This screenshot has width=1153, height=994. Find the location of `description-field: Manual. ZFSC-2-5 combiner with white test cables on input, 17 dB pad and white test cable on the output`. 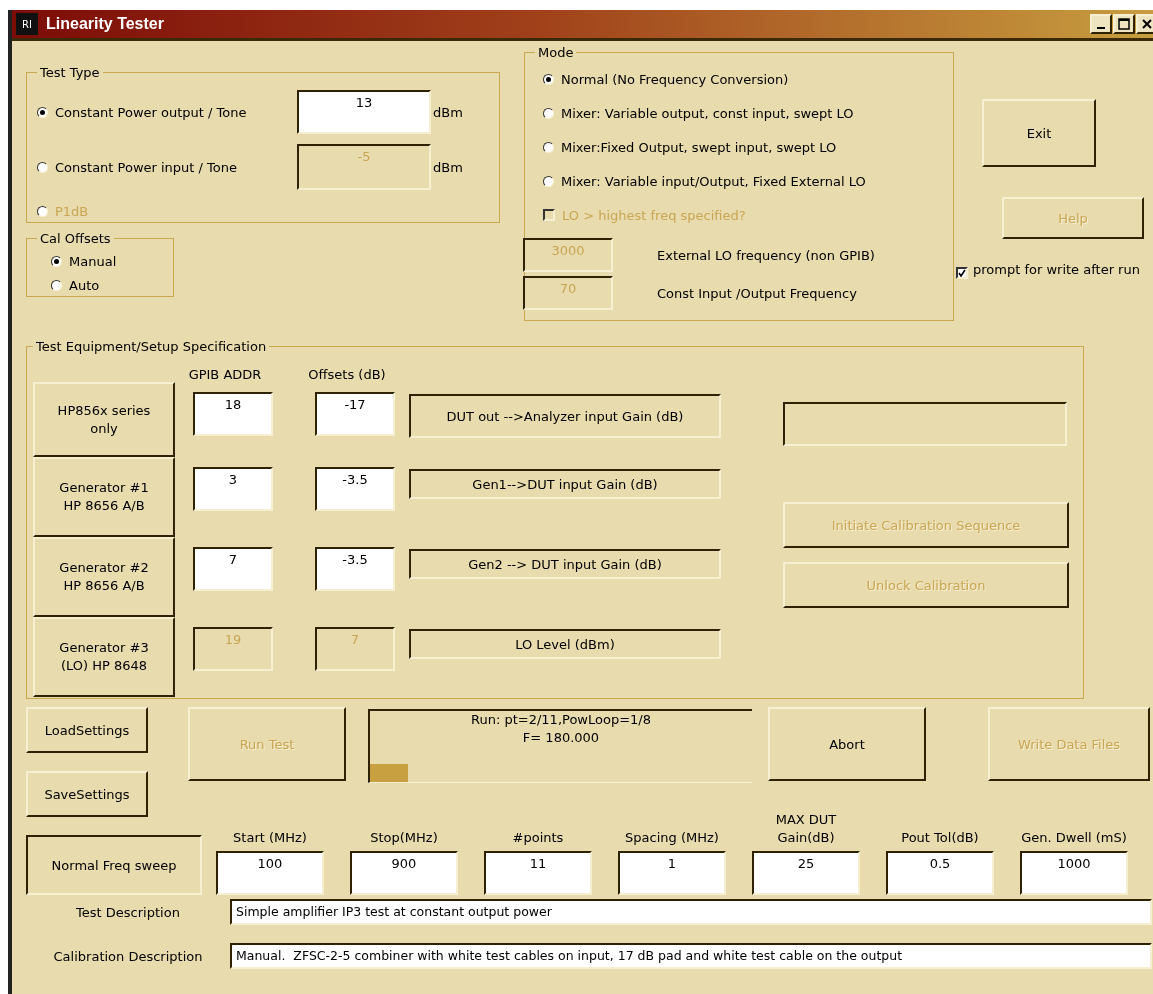

description-field: Manual. ZFSC-2-5 combiner with white test cables on input, 17 dB pad and white test cable on the output is located at coordinates (691, 956).